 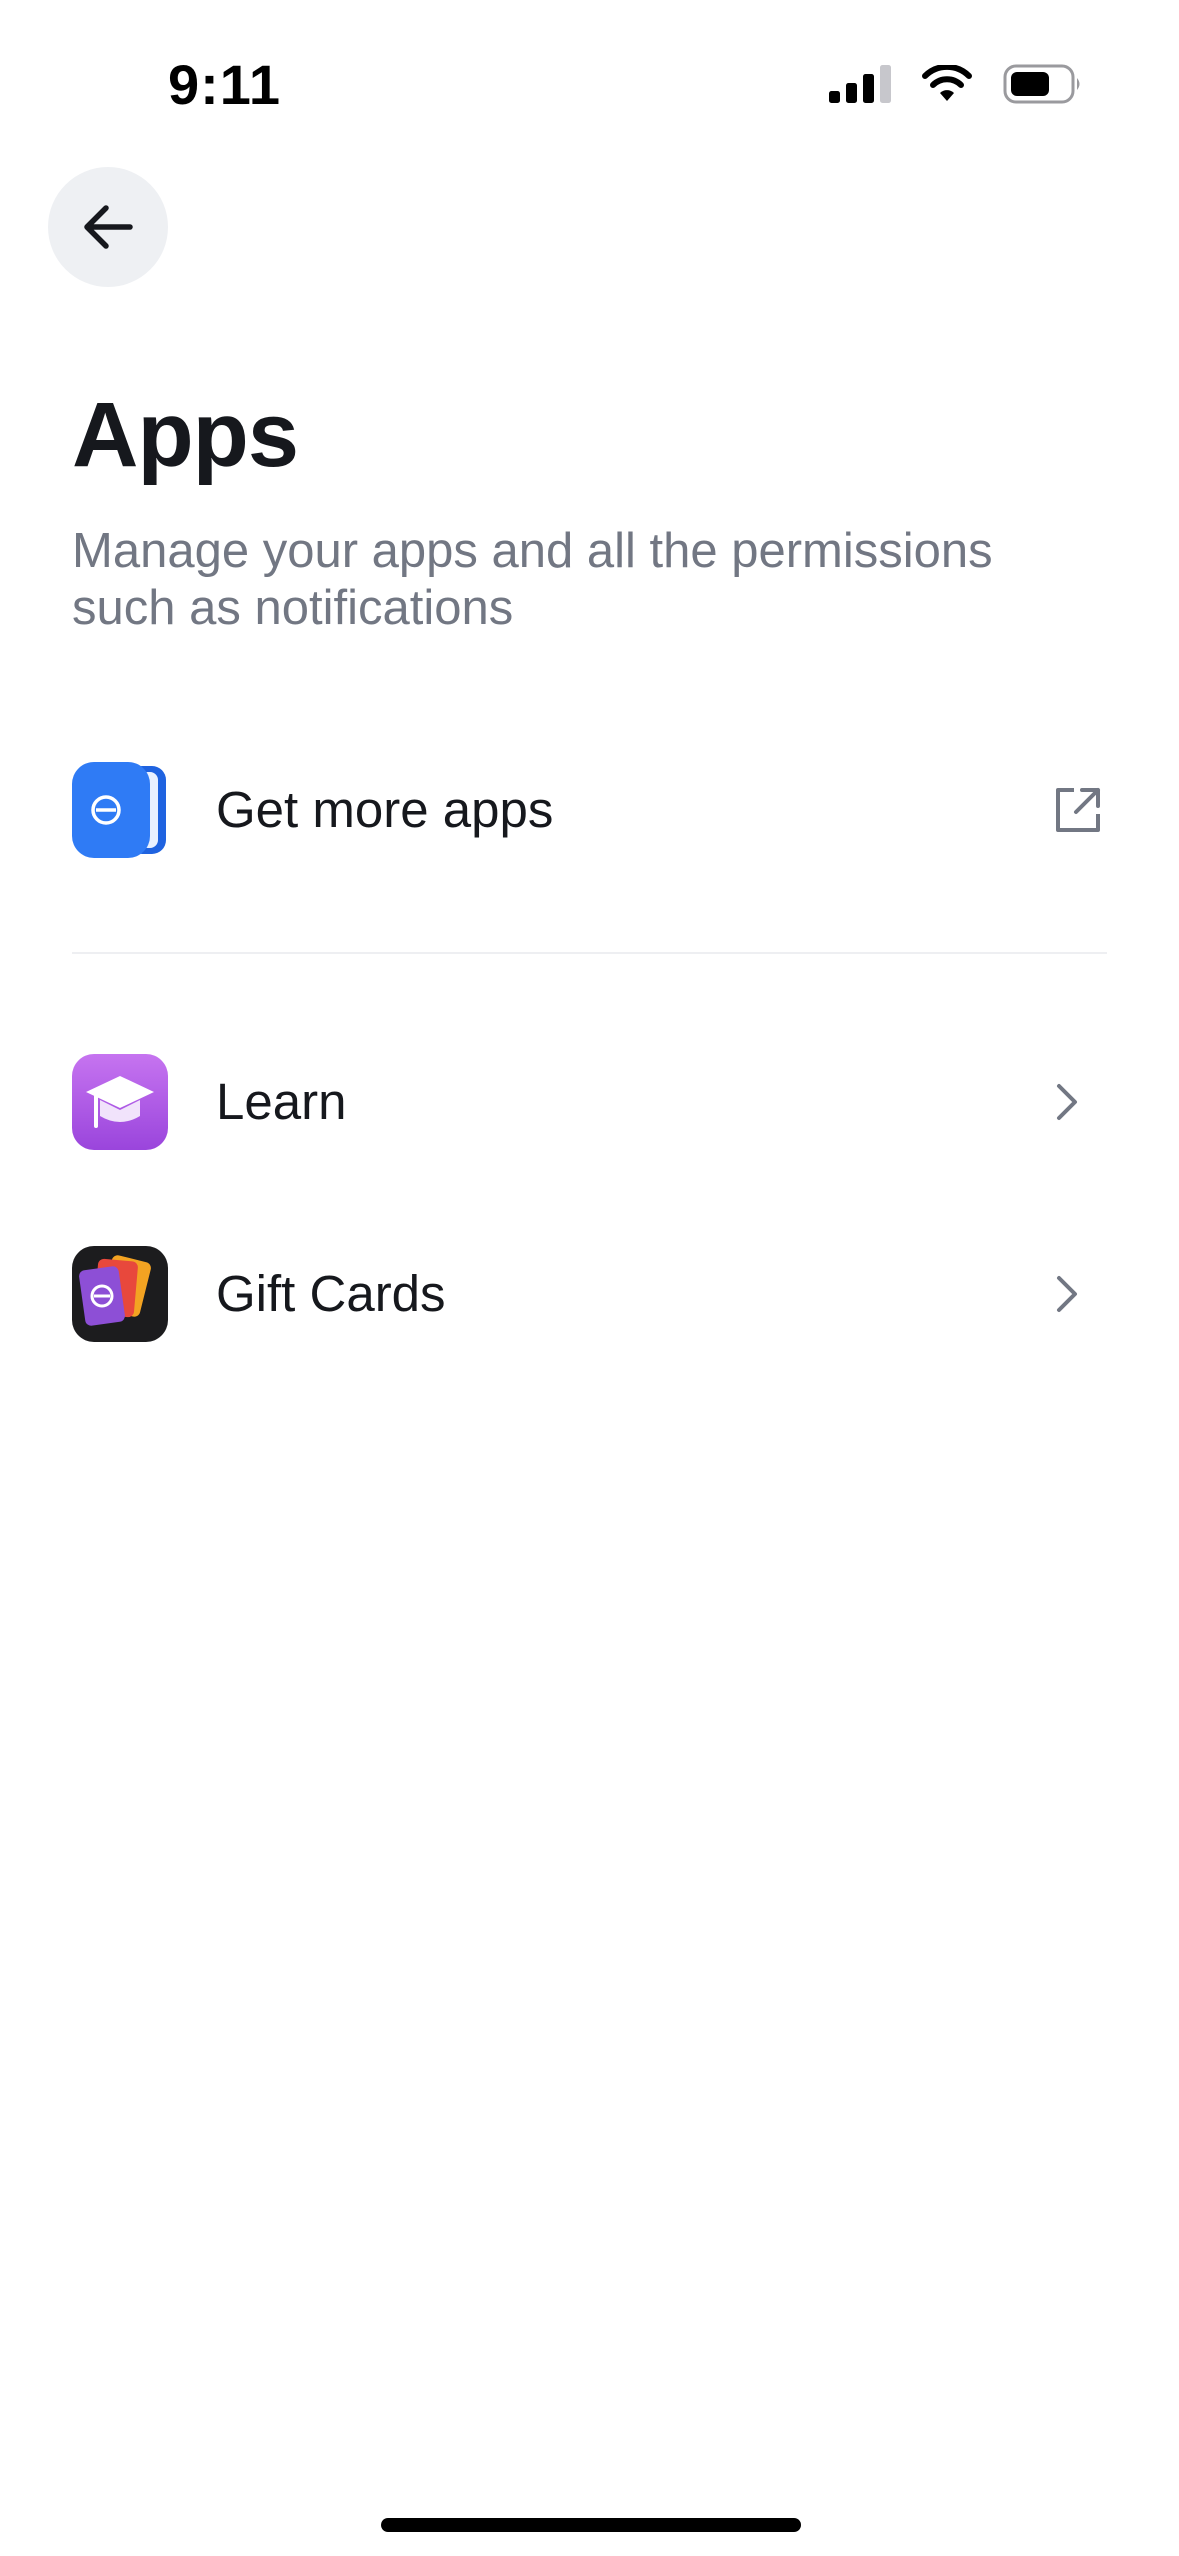 I want to click on page-title: Apps, so click(x=185, y=435).